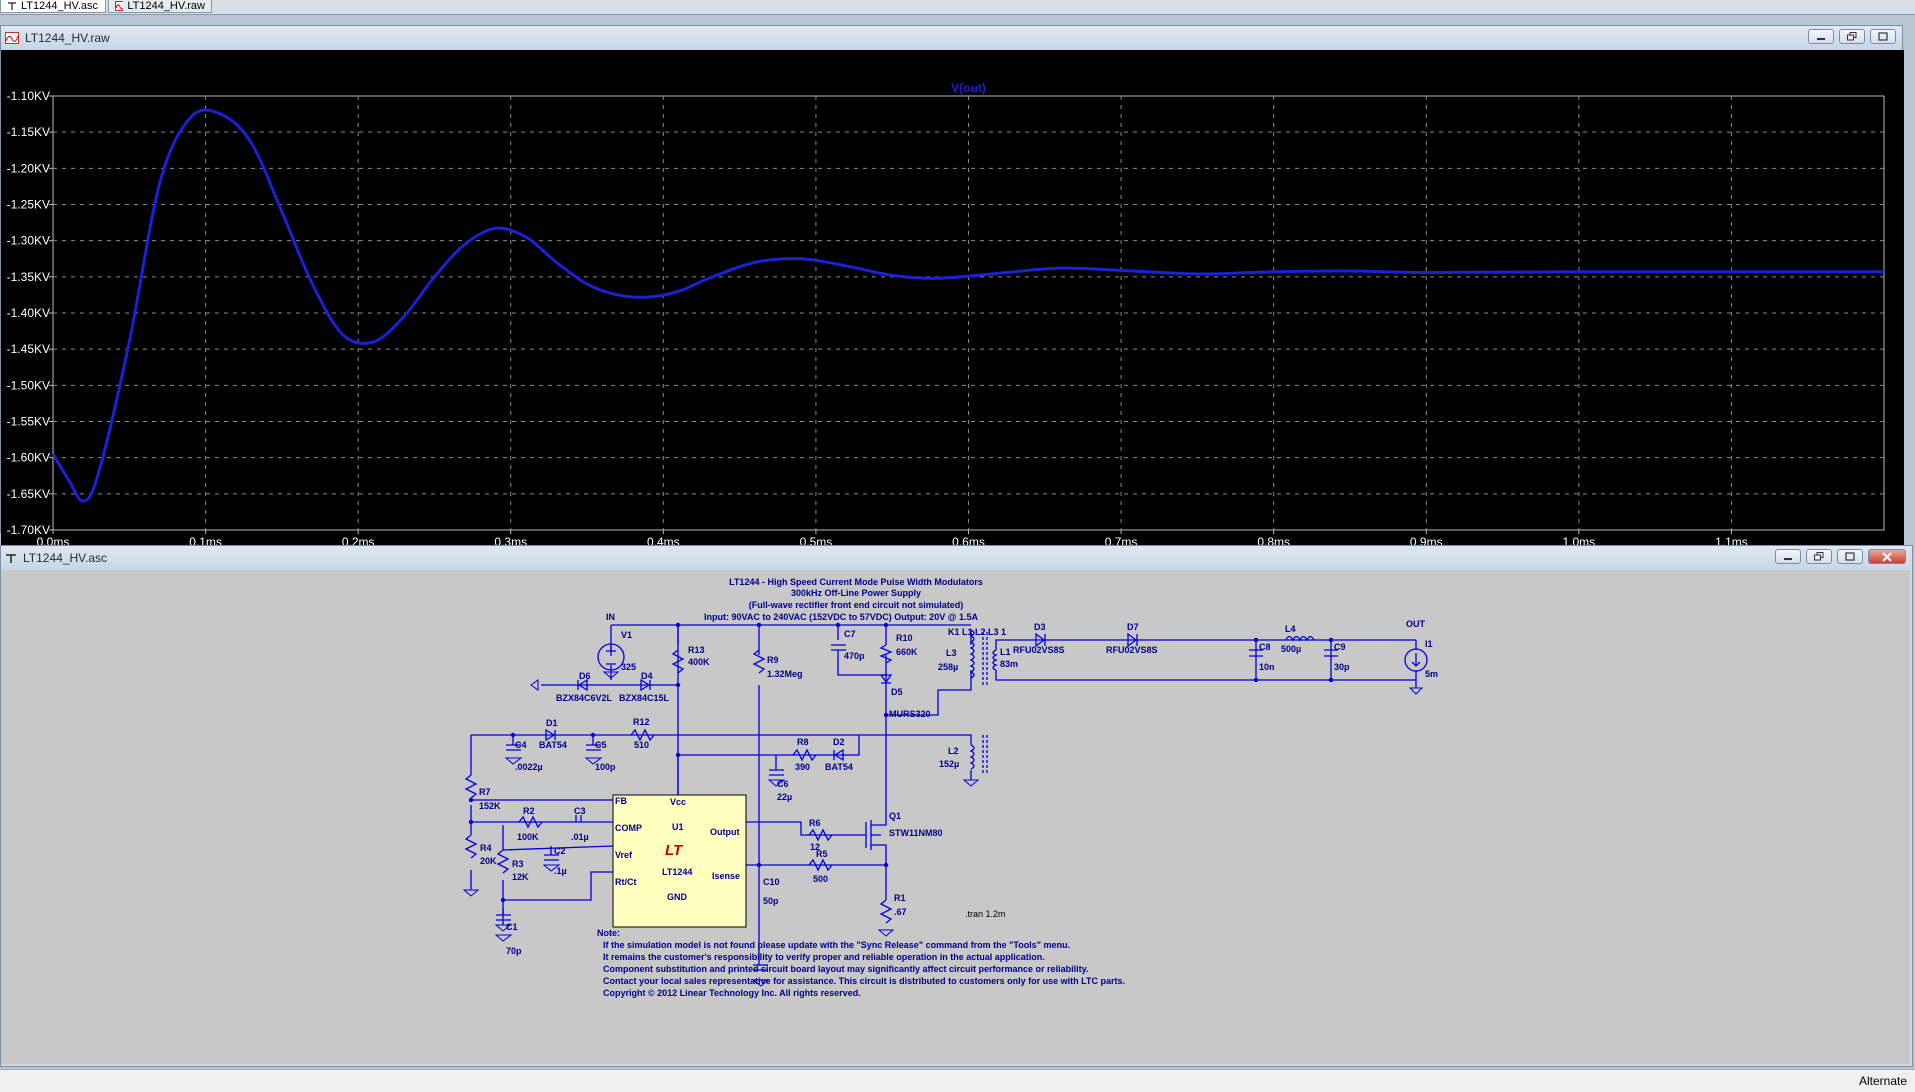 This screenshot has height=1092, width=1915. Describe the element at coordinates (624, 855) in the screenshot. I see `pin-vref: Vref` at that location.